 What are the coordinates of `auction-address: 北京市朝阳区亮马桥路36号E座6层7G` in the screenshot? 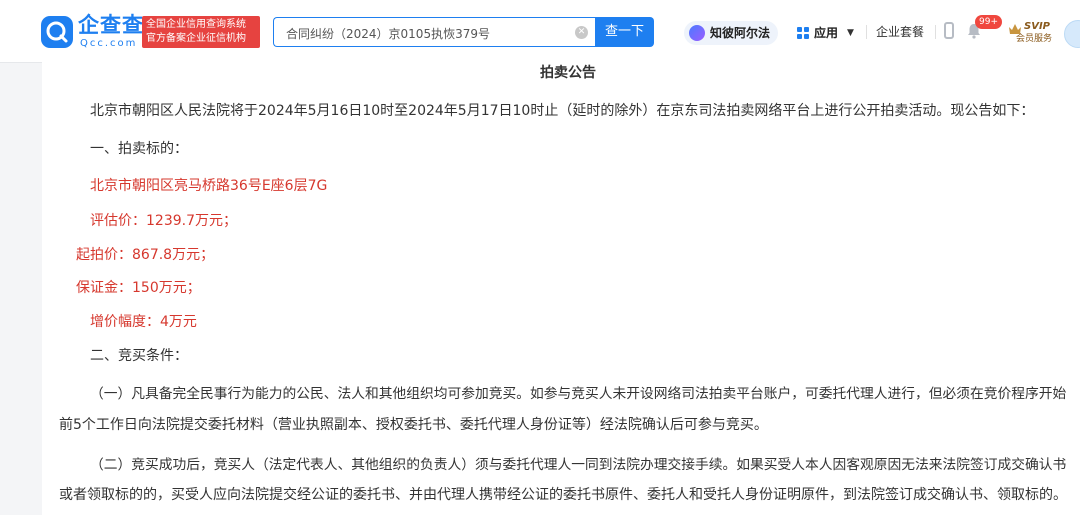 It's located at (209, 186).